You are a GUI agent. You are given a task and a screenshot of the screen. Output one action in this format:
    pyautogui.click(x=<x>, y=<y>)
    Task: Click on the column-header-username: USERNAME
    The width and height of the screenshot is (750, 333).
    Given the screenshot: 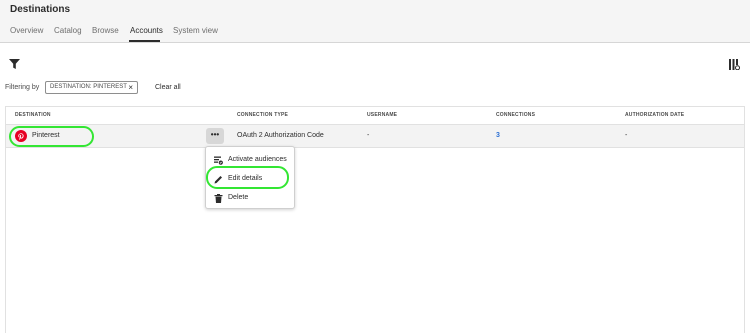 What is the action you would take?
    pyautogui.click(x=382, y=115)
    